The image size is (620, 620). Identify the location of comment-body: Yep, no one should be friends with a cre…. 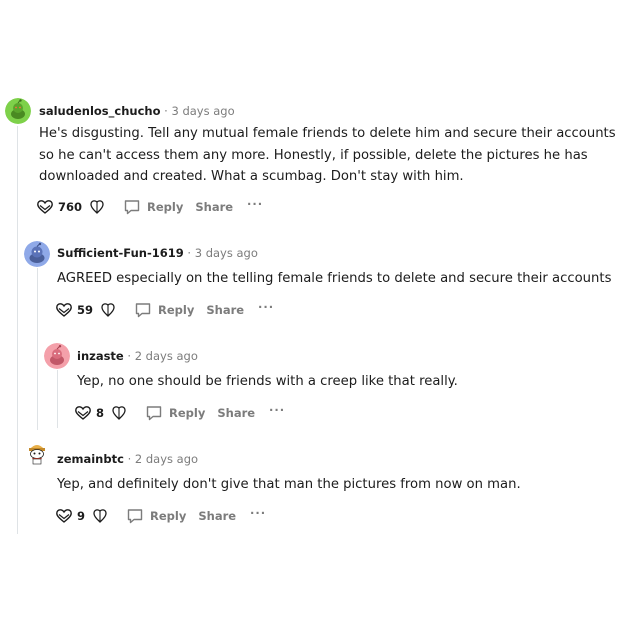
(267, 381).